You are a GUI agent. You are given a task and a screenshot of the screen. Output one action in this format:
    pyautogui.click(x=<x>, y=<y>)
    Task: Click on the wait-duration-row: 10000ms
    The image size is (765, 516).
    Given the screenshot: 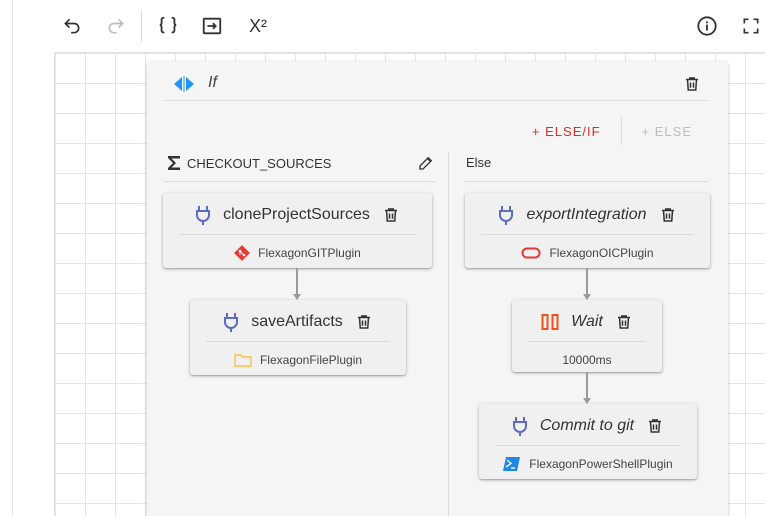 What is the action you would take?
    pyautogui.click(x=587, y=360)
    